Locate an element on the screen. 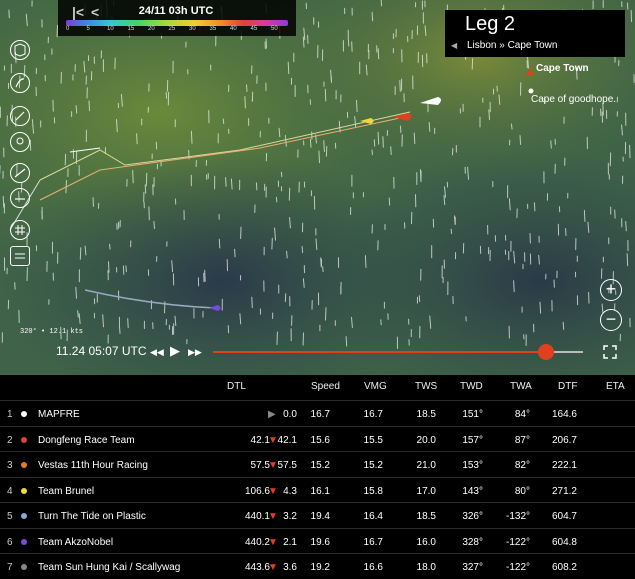 This screenshot has width=635, height=579. wind-scale-label: 10 is located at coordinates (110, 29).